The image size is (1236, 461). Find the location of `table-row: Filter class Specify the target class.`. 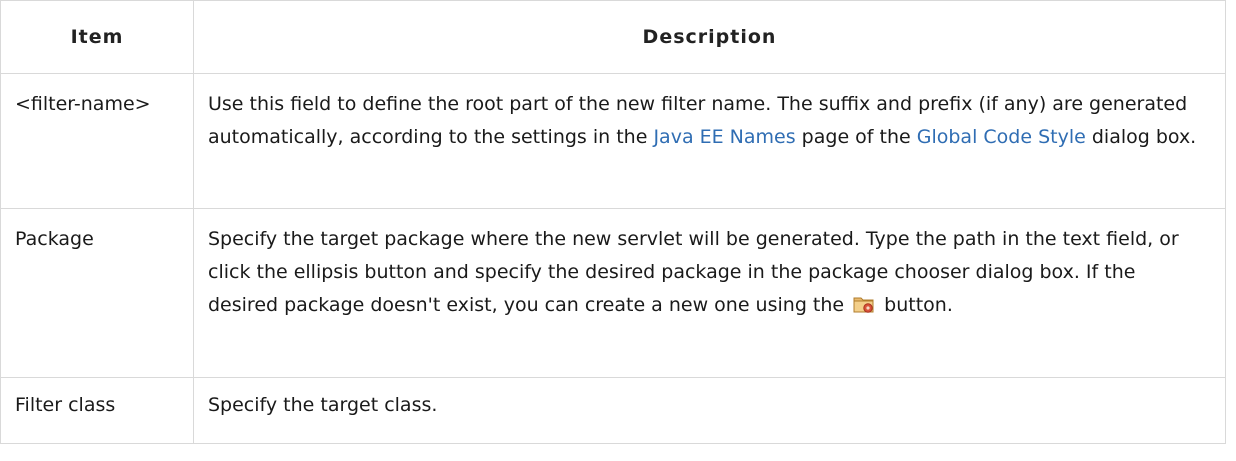

table-row: Filter class Specify the target class. is located at coordinates (613, 410).